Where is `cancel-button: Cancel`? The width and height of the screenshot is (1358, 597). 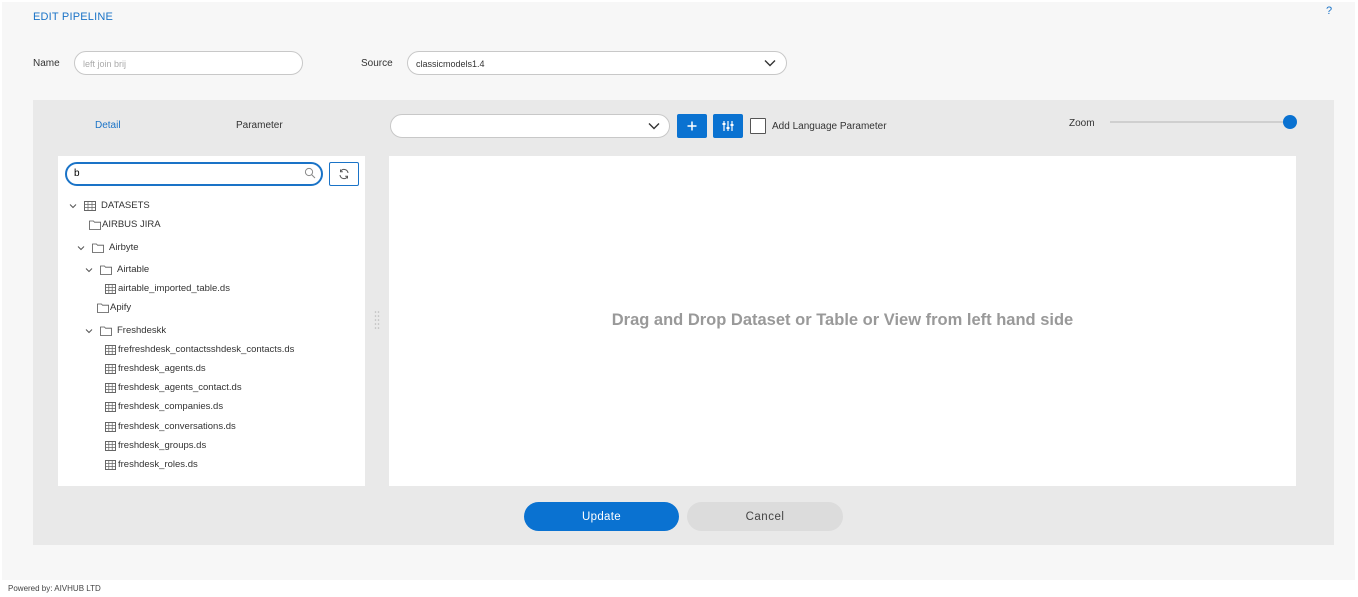
cancel-button: Cancel is located at coordinates (765, 516).